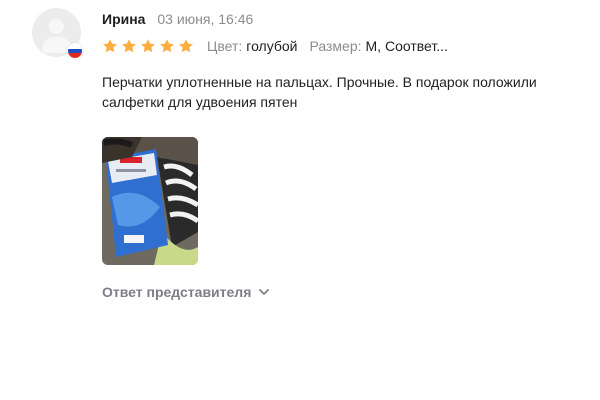 The height and width of the screenshot is (400, 600). I want to click on property-label: Размер:, so click(335, 46).